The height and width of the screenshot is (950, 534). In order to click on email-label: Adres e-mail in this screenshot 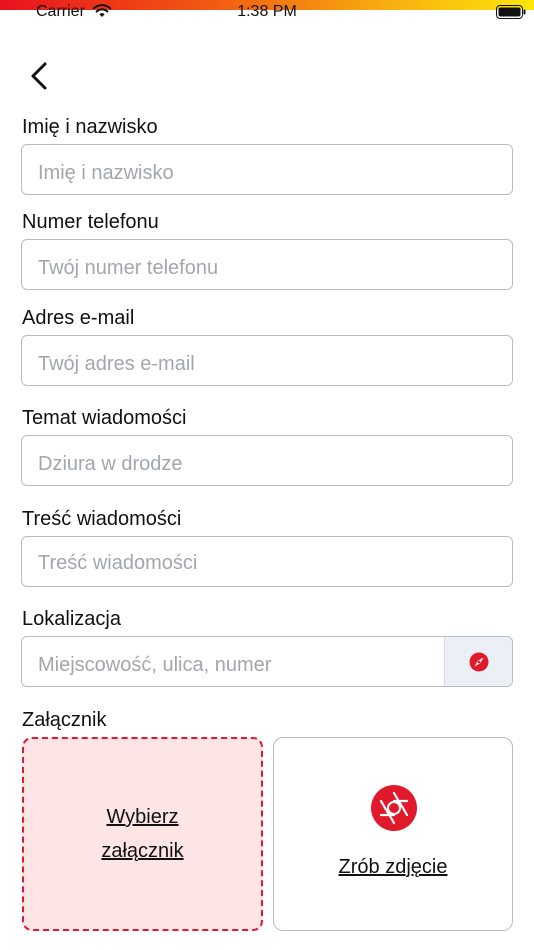, I will do `click(78, 318)`.